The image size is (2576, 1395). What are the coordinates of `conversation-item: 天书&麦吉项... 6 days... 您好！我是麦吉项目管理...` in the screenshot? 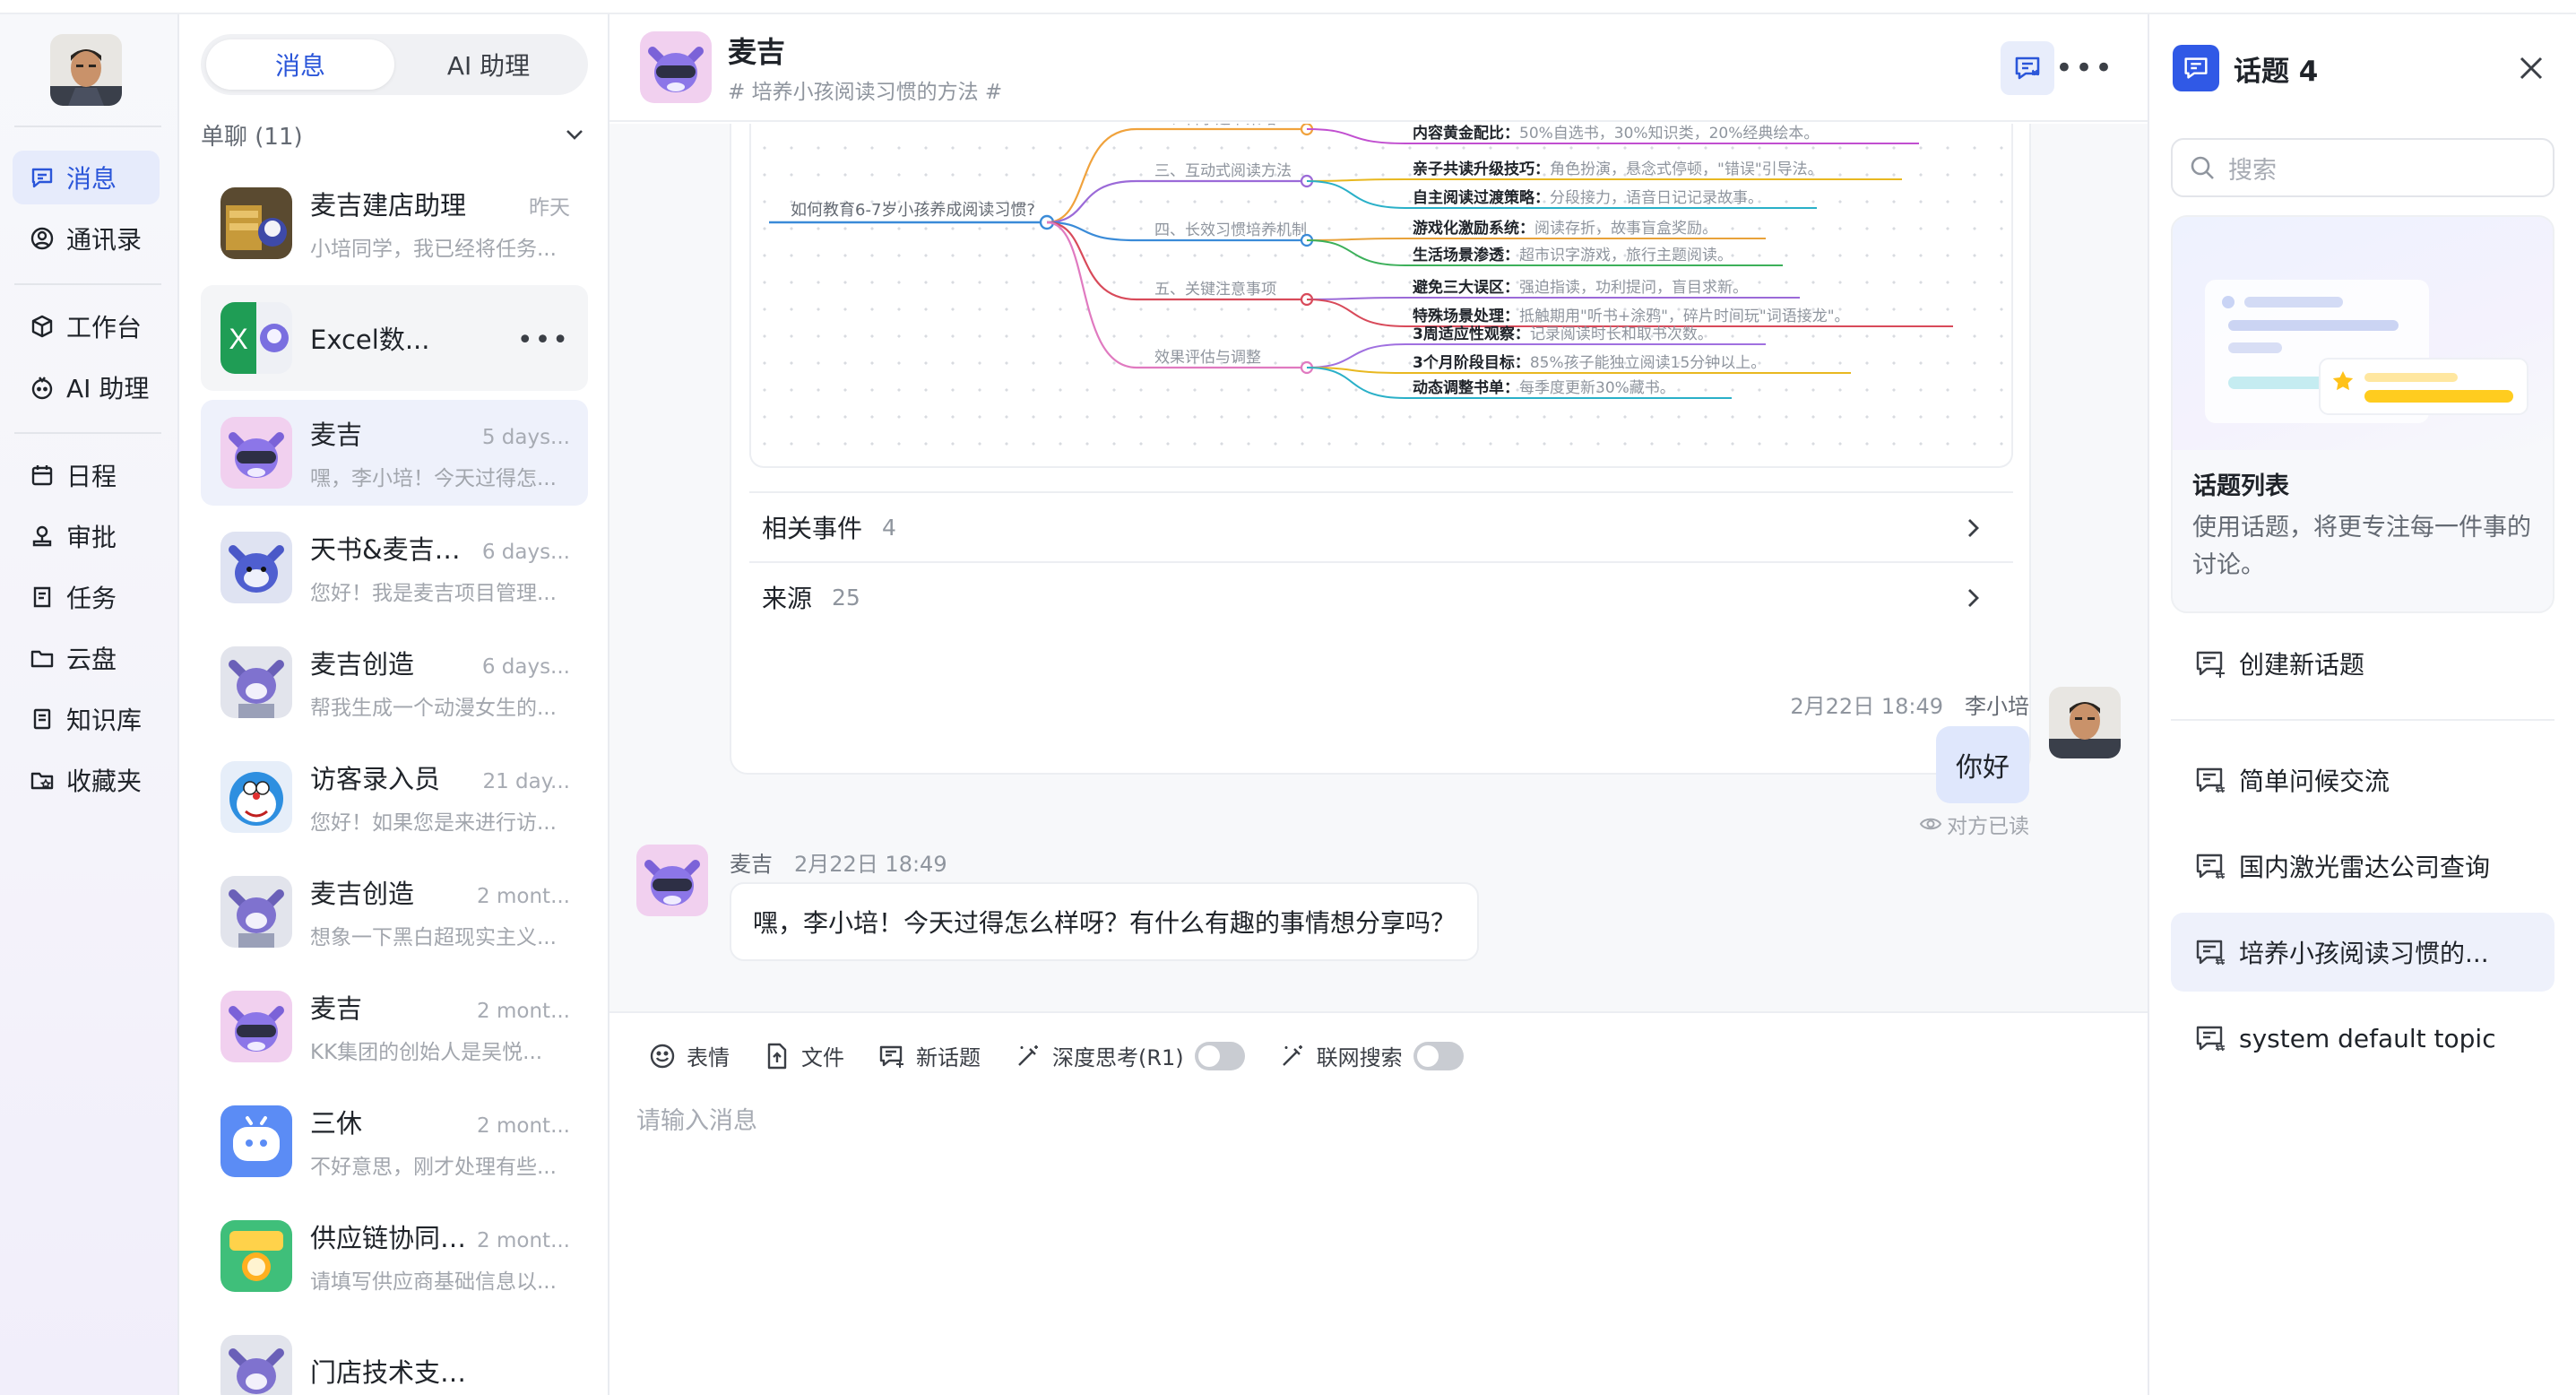 It's located at (394, 567).